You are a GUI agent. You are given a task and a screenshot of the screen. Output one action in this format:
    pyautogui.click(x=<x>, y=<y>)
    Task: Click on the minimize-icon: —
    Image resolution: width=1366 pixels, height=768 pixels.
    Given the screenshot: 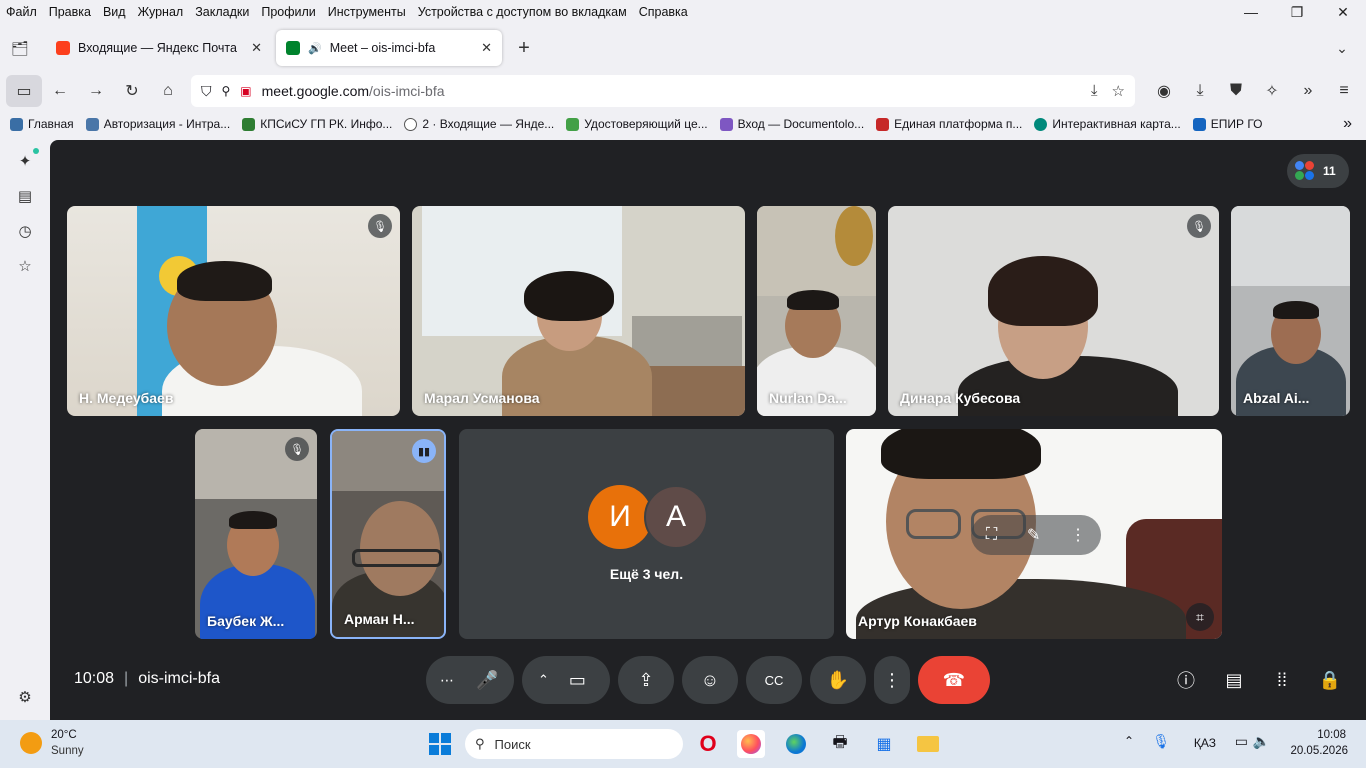 What is the action you would take?
    pyautogui.click(x=1251, y=12)
    